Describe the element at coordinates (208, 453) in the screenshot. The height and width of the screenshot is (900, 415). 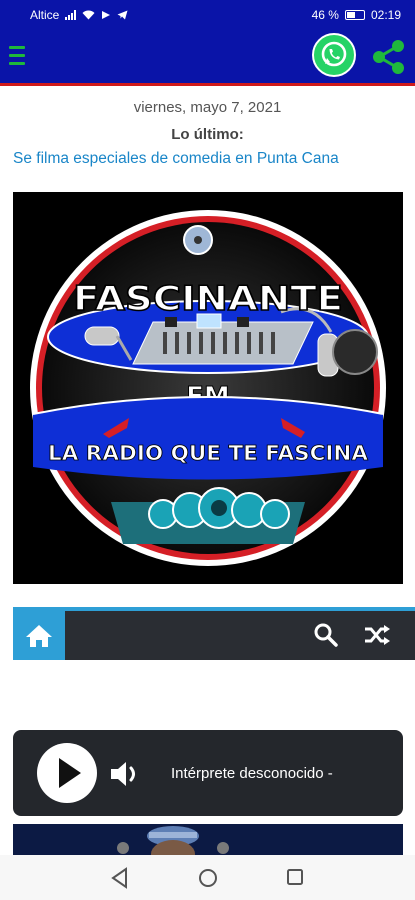
I see `logo-slogan: LA RADIO QUE TE FASCINA` at that location.